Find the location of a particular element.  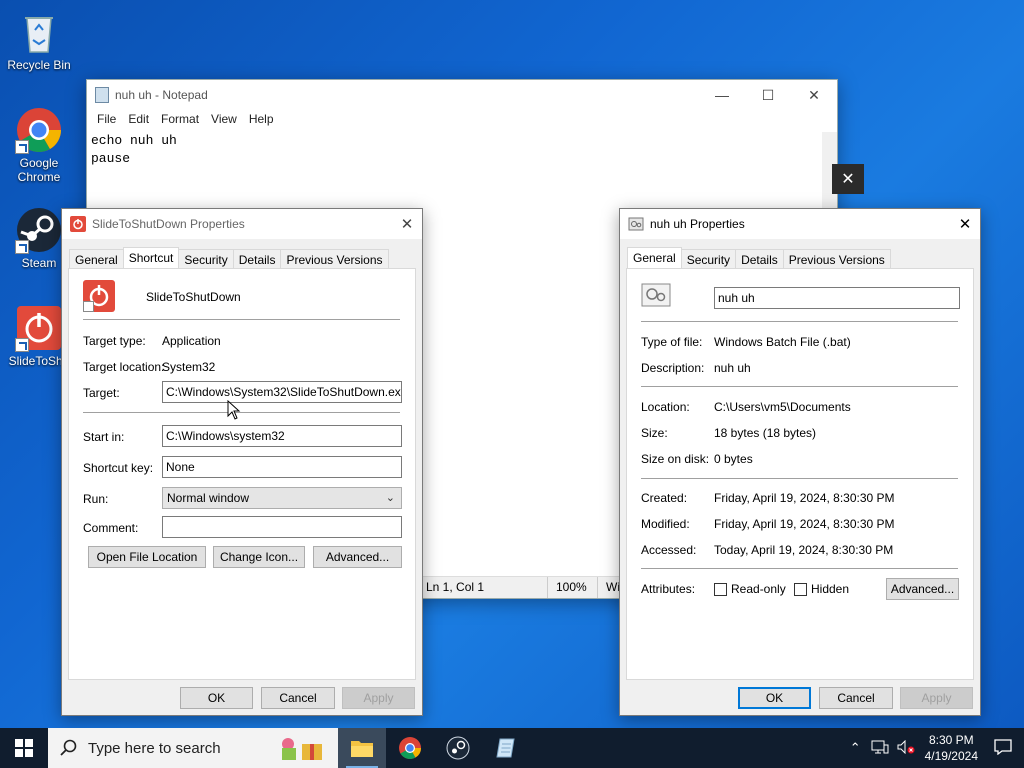

desktop-icon-recycle-bin: Recycle Bin is located at coordinates (39, 40).